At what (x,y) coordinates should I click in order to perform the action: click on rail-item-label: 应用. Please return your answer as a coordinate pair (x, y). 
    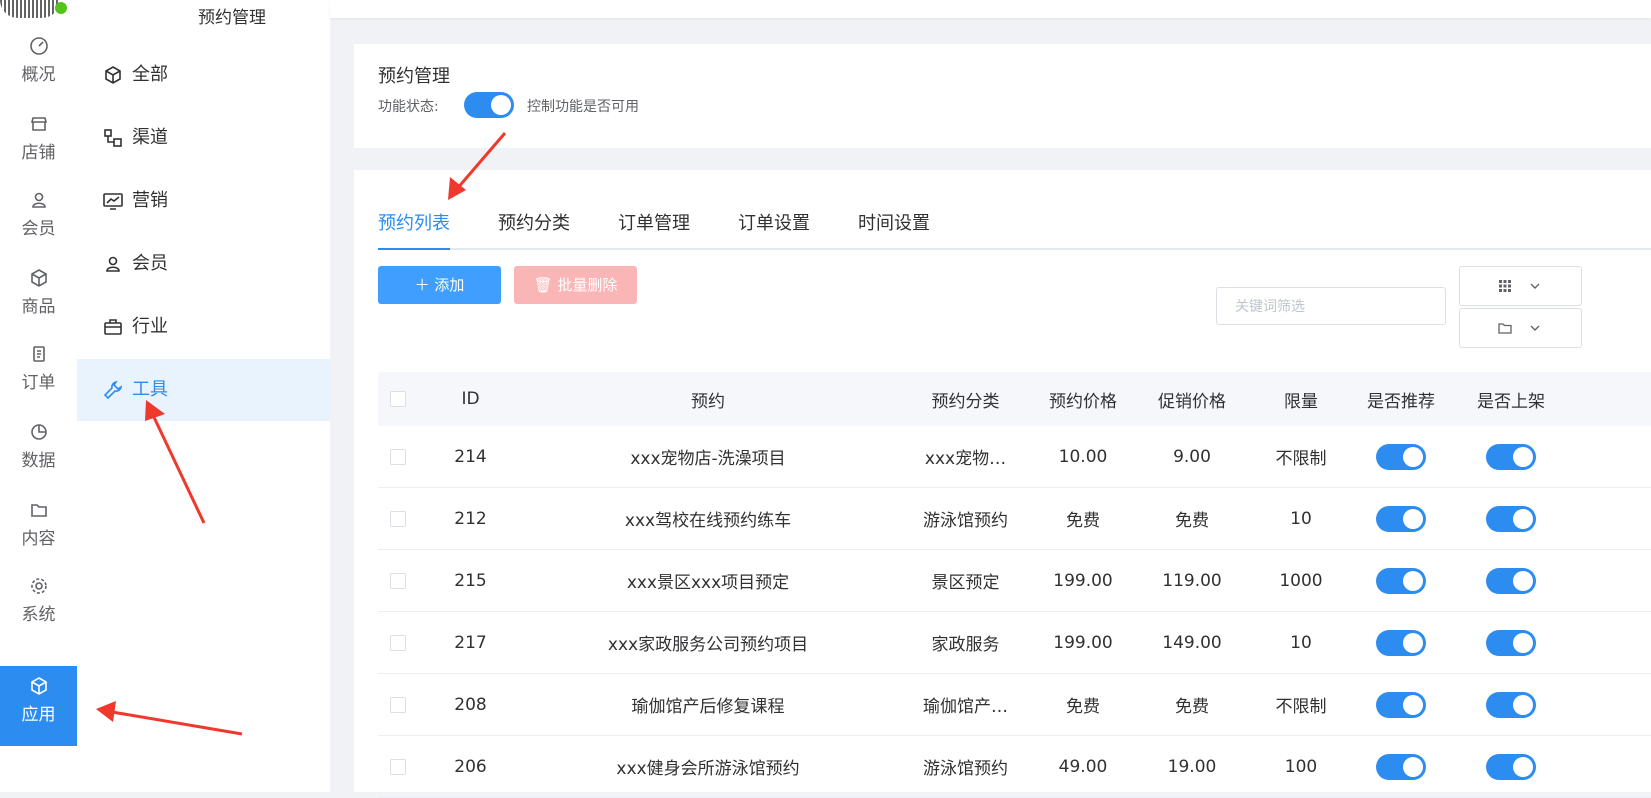
    Looking at the image, I should click on (38, 715).